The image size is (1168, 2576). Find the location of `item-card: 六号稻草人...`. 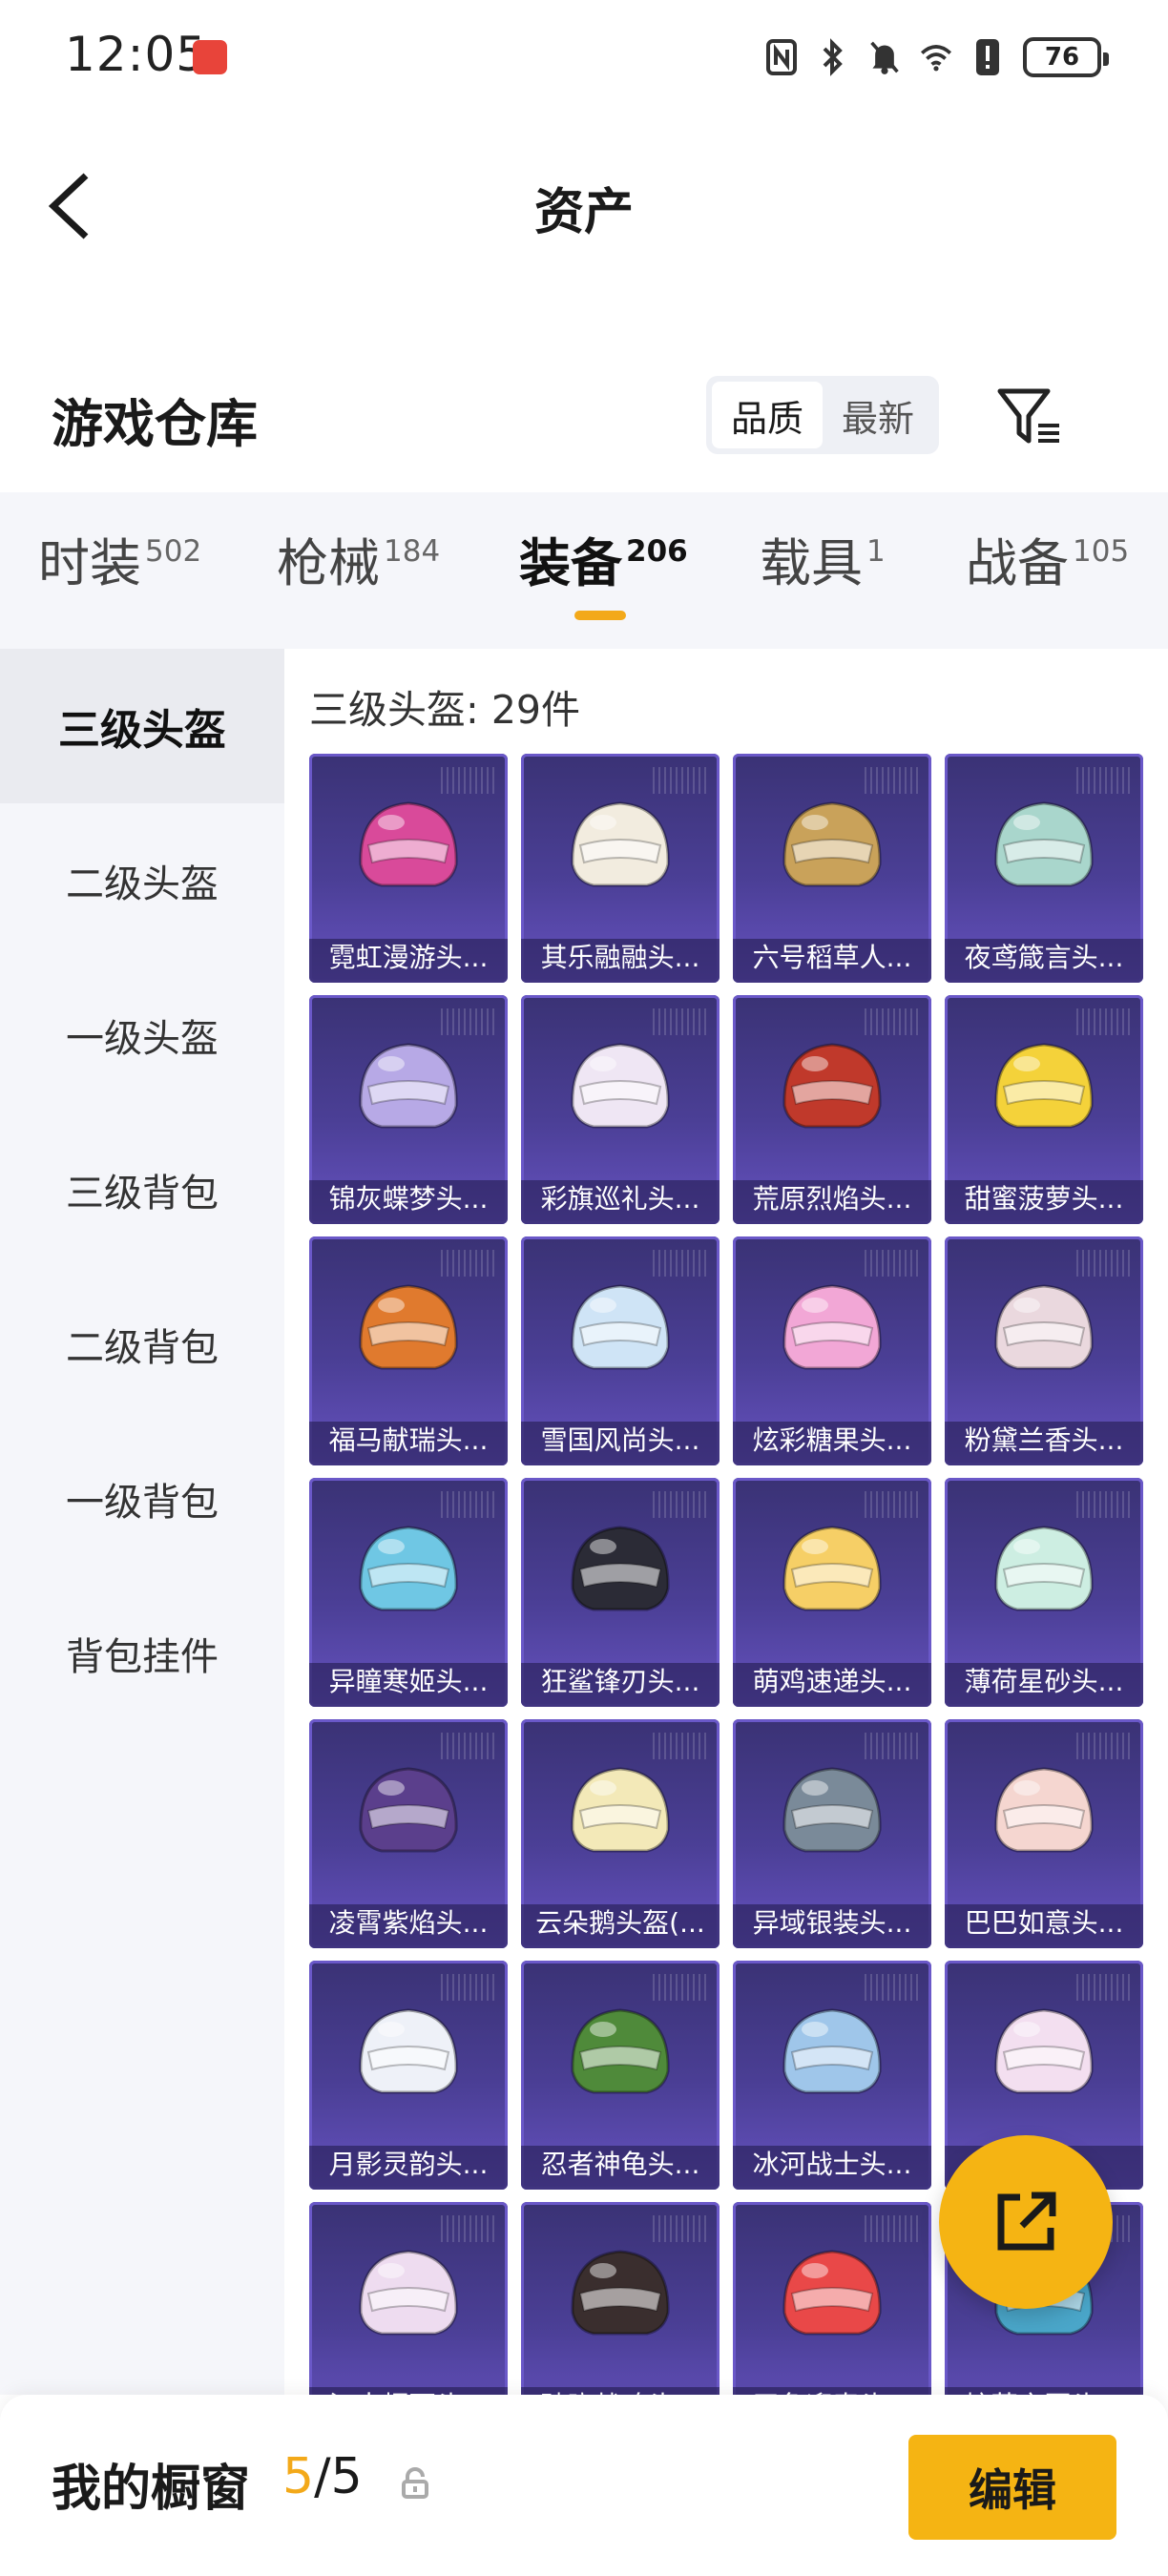

item-card: 六号稻草人... is located at coordinates (832, 868).